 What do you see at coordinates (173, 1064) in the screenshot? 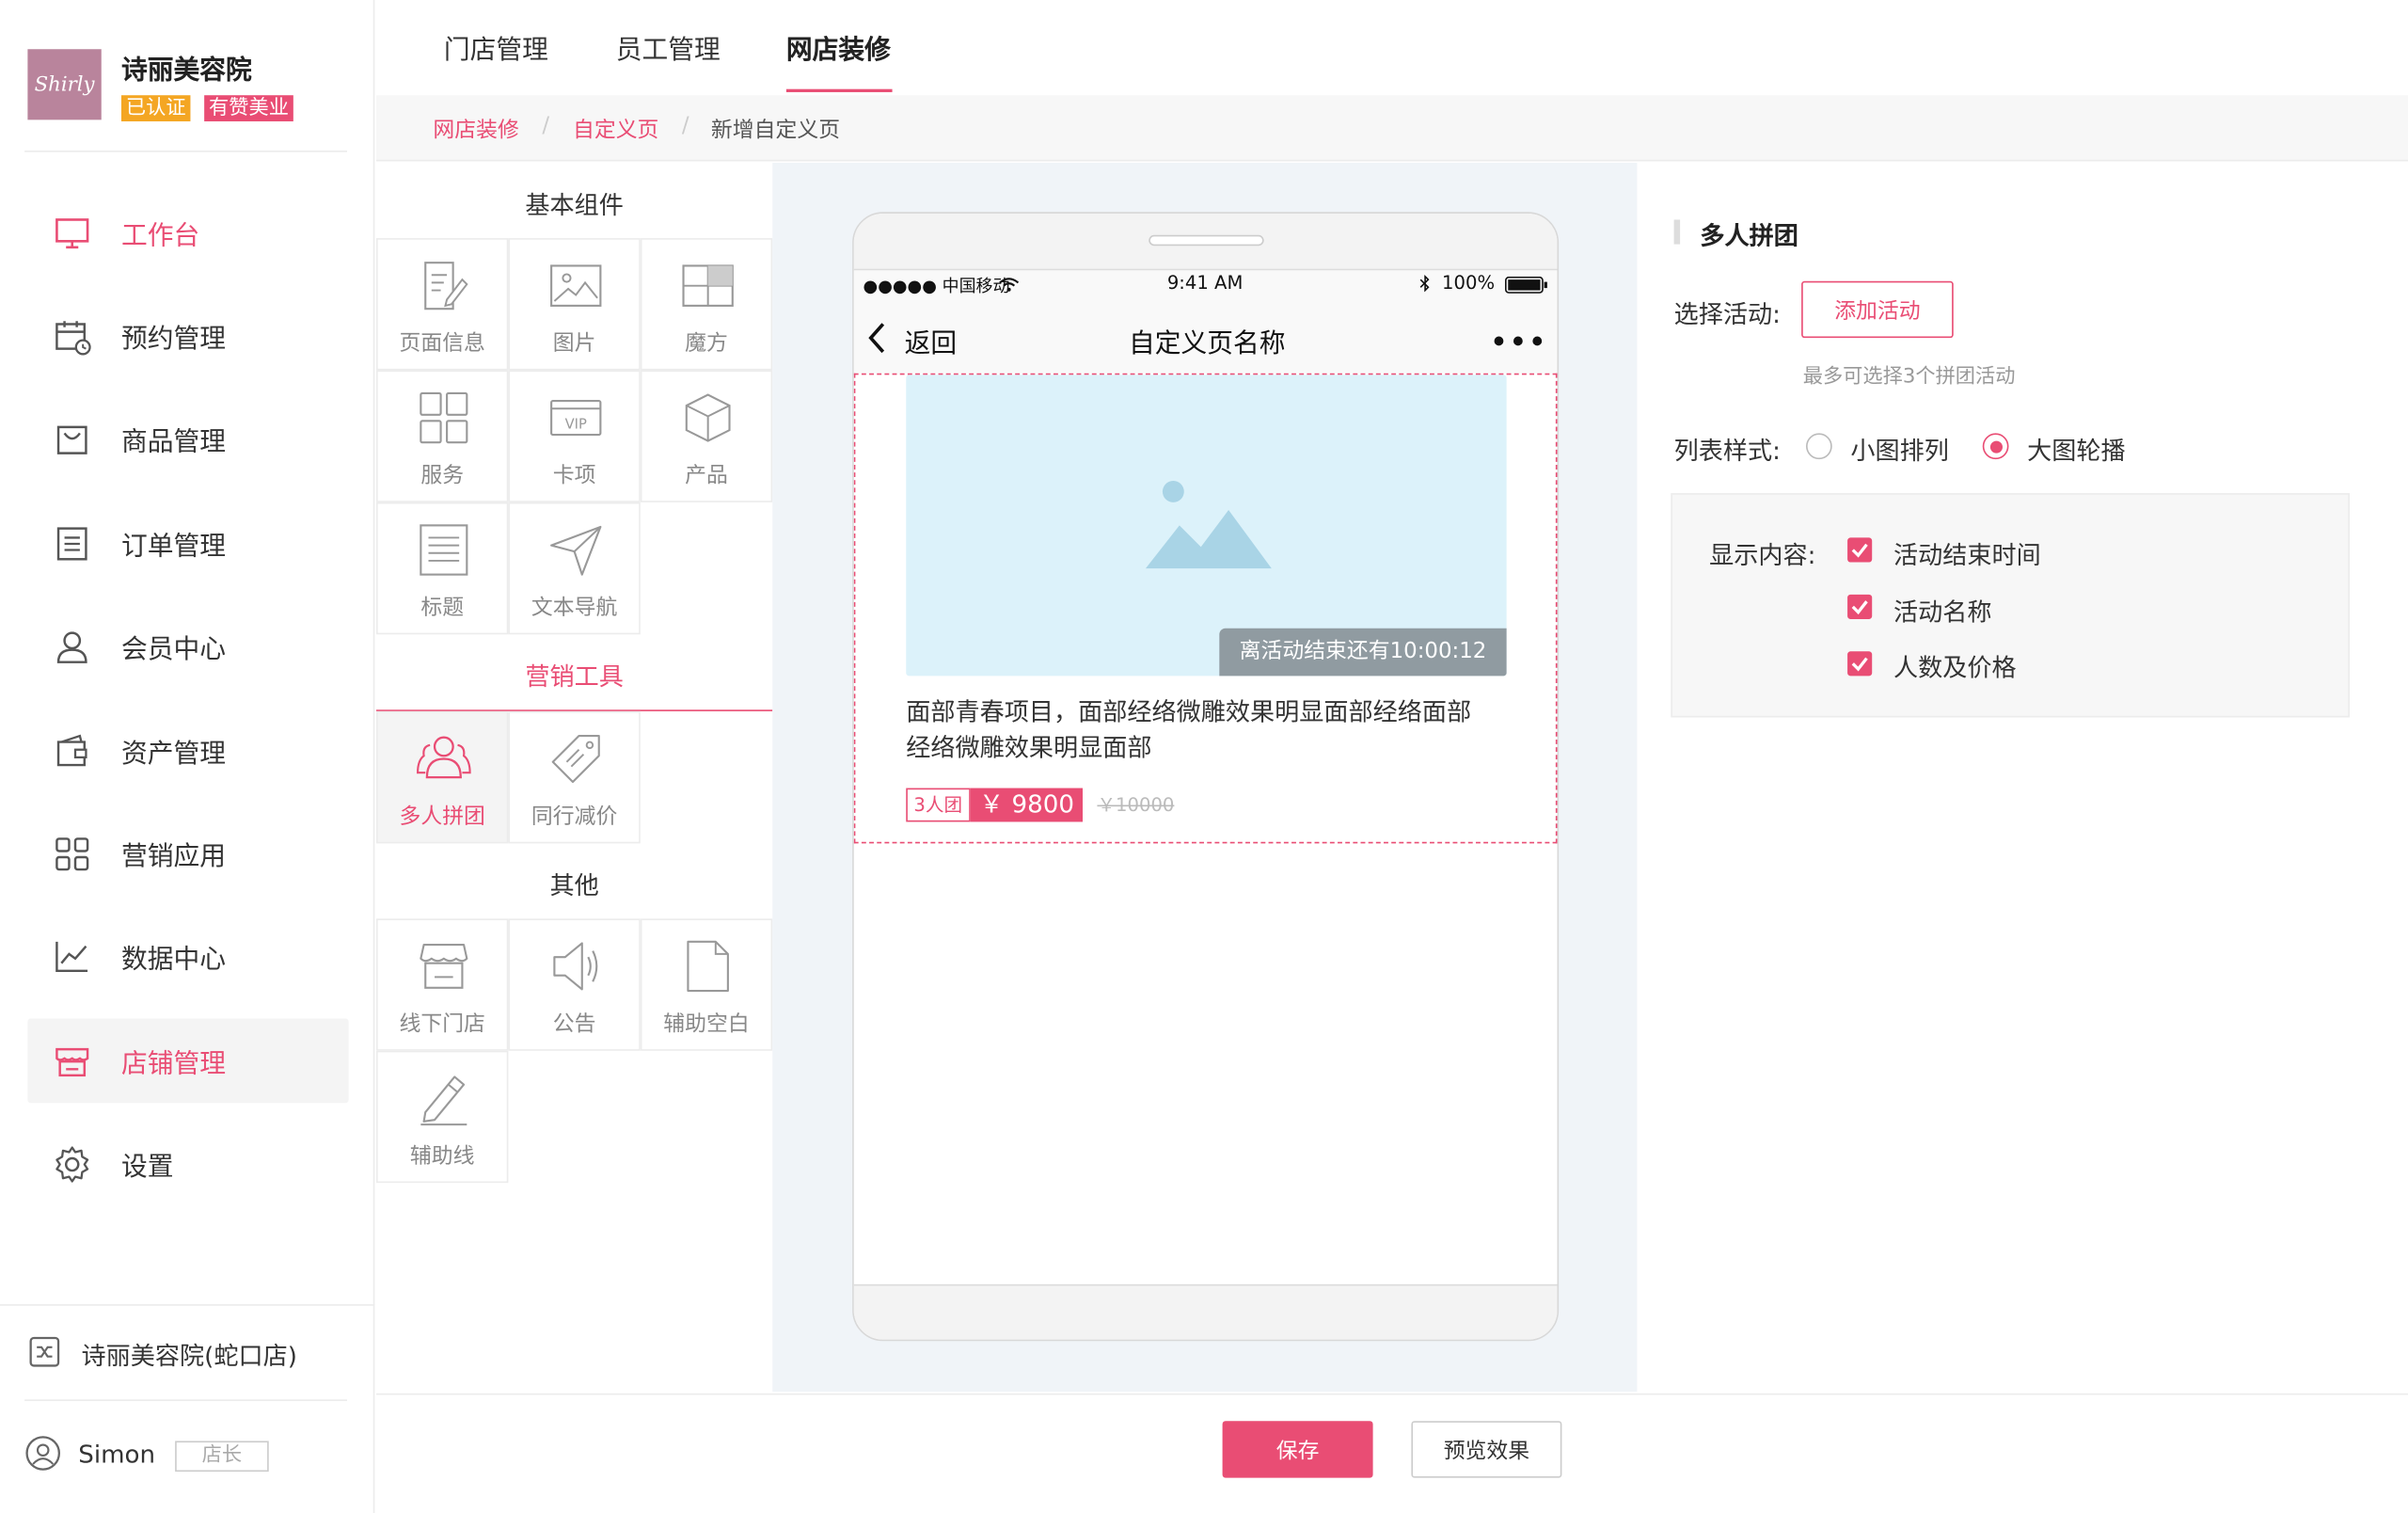
I see `sidebar-item-label: 店铺管理` at bounding box center [173, 1064].